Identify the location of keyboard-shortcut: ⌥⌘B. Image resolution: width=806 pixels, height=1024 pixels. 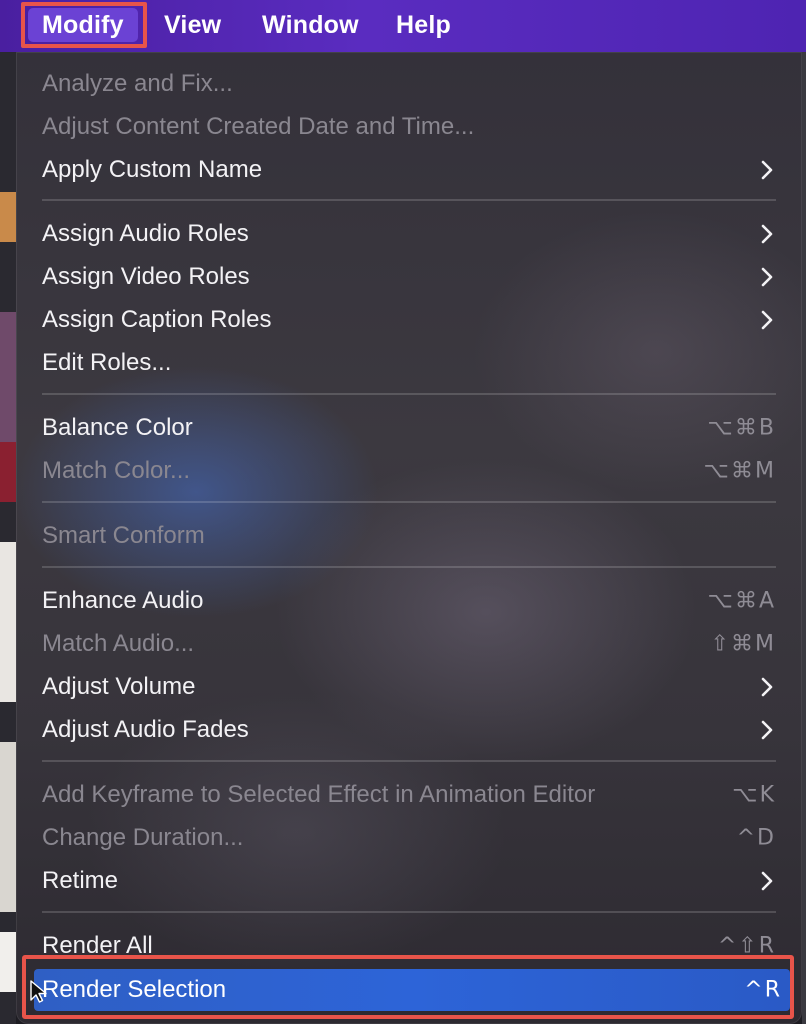
(741, 428).